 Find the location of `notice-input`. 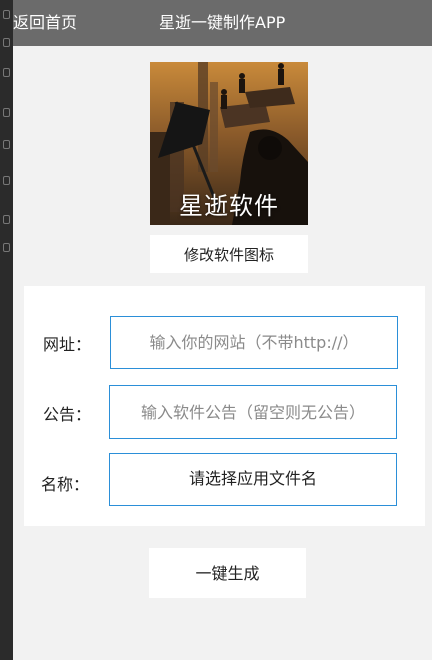

notice-input is located at coordinates (253, 412).